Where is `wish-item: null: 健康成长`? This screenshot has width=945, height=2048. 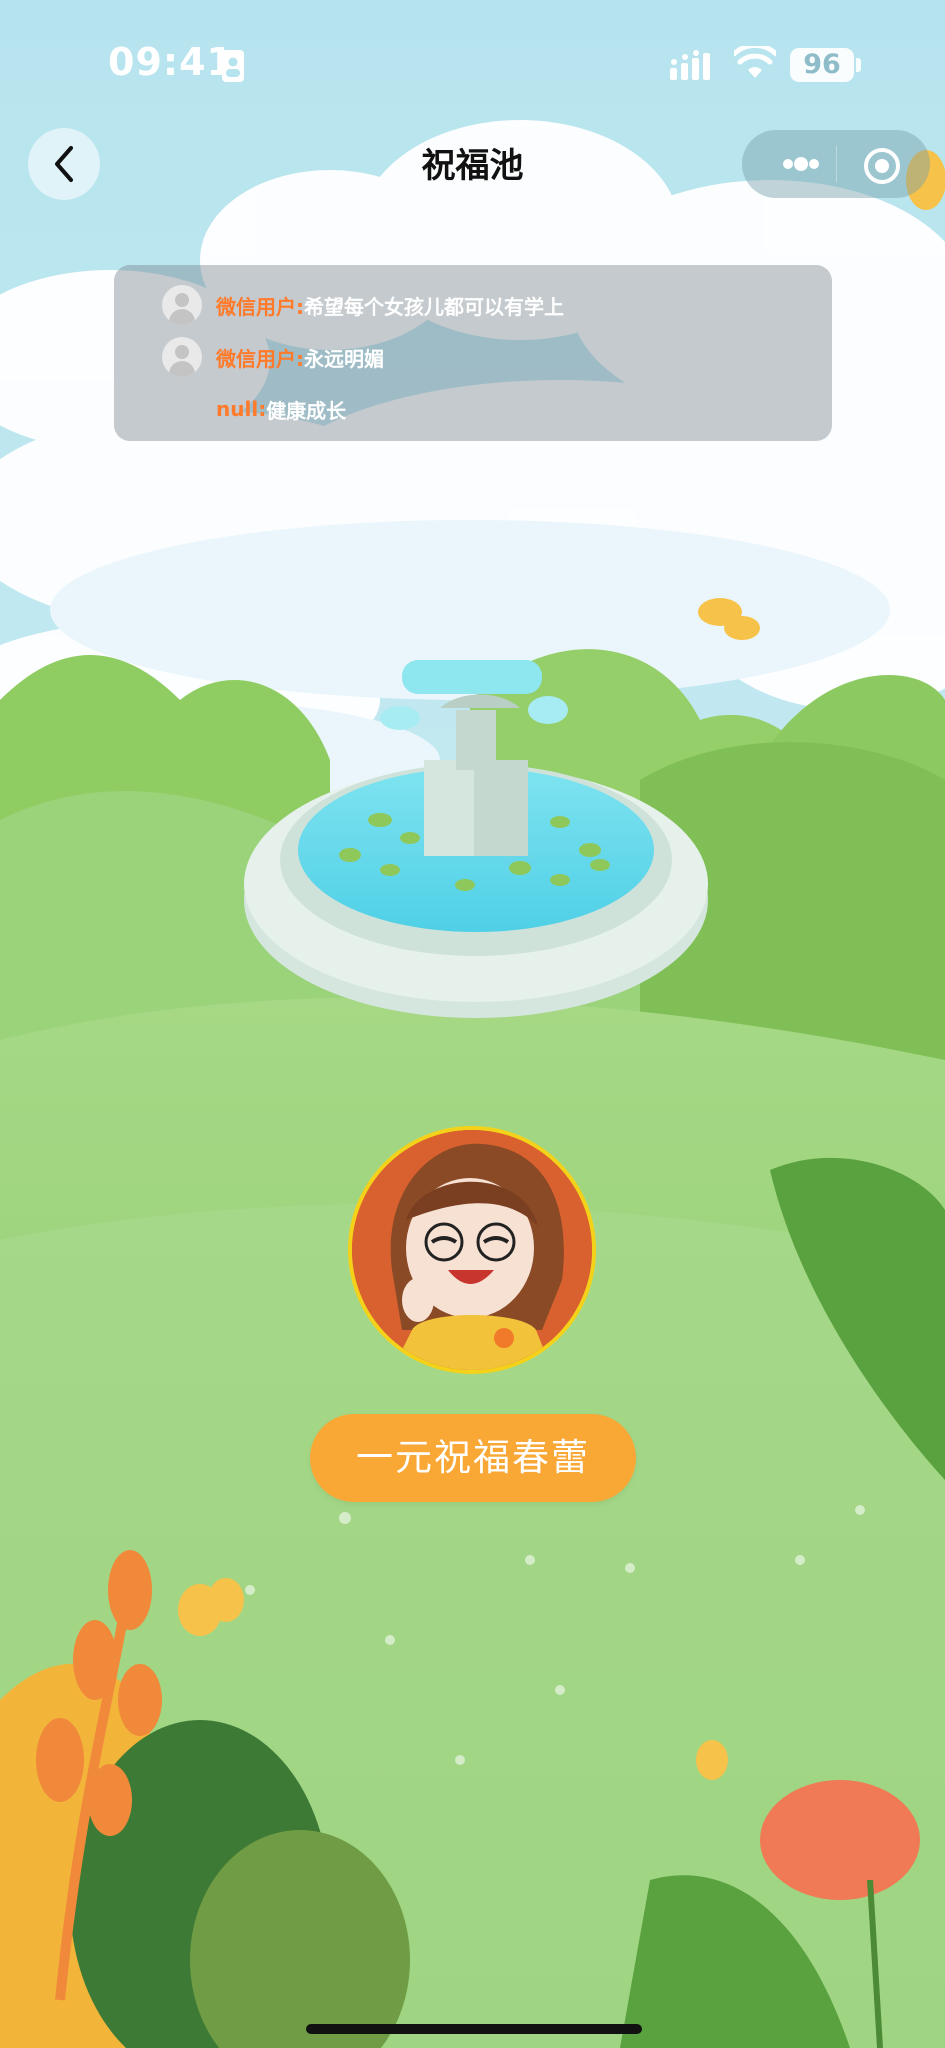 wish-item: null: 健康成长 is located at coordinates (254, 409).